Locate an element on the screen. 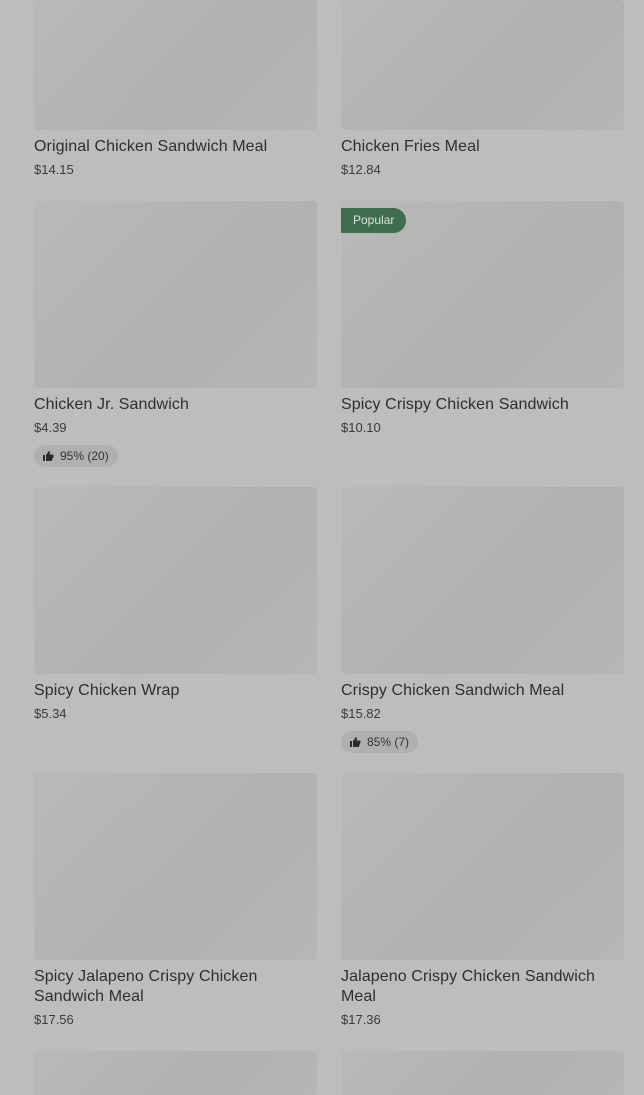 This screenshot has width=644, height=1095. menu-item-price: $12.84 is located at coordinates (361, 169).